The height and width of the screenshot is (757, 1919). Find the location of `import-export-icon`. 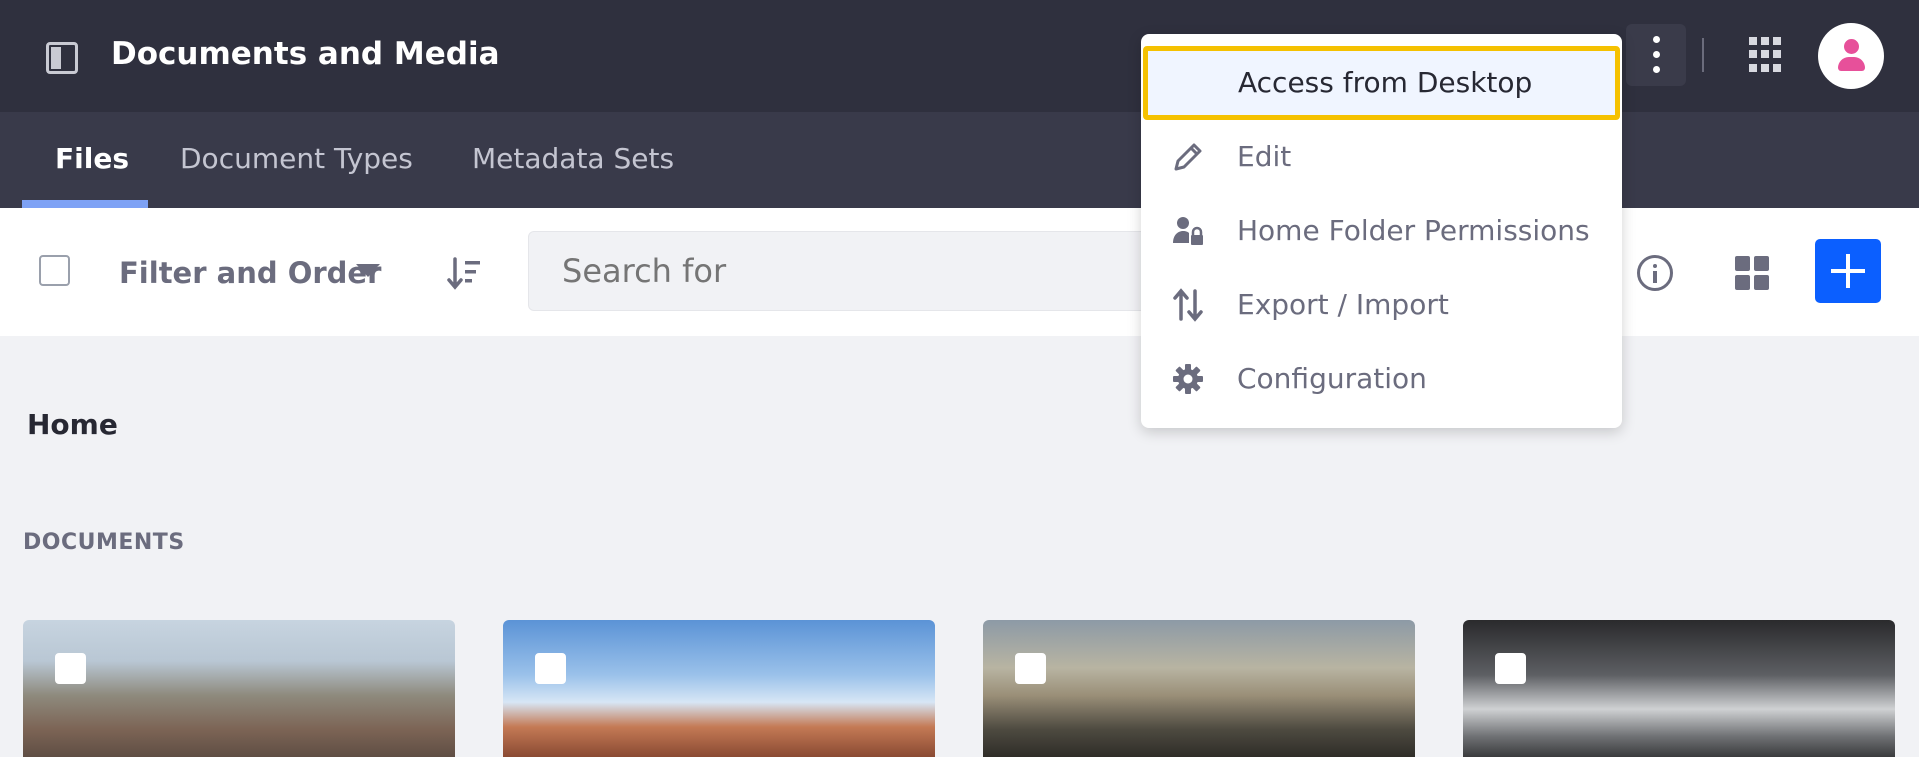

import-export-icon is located at coordinates (1188, 305).